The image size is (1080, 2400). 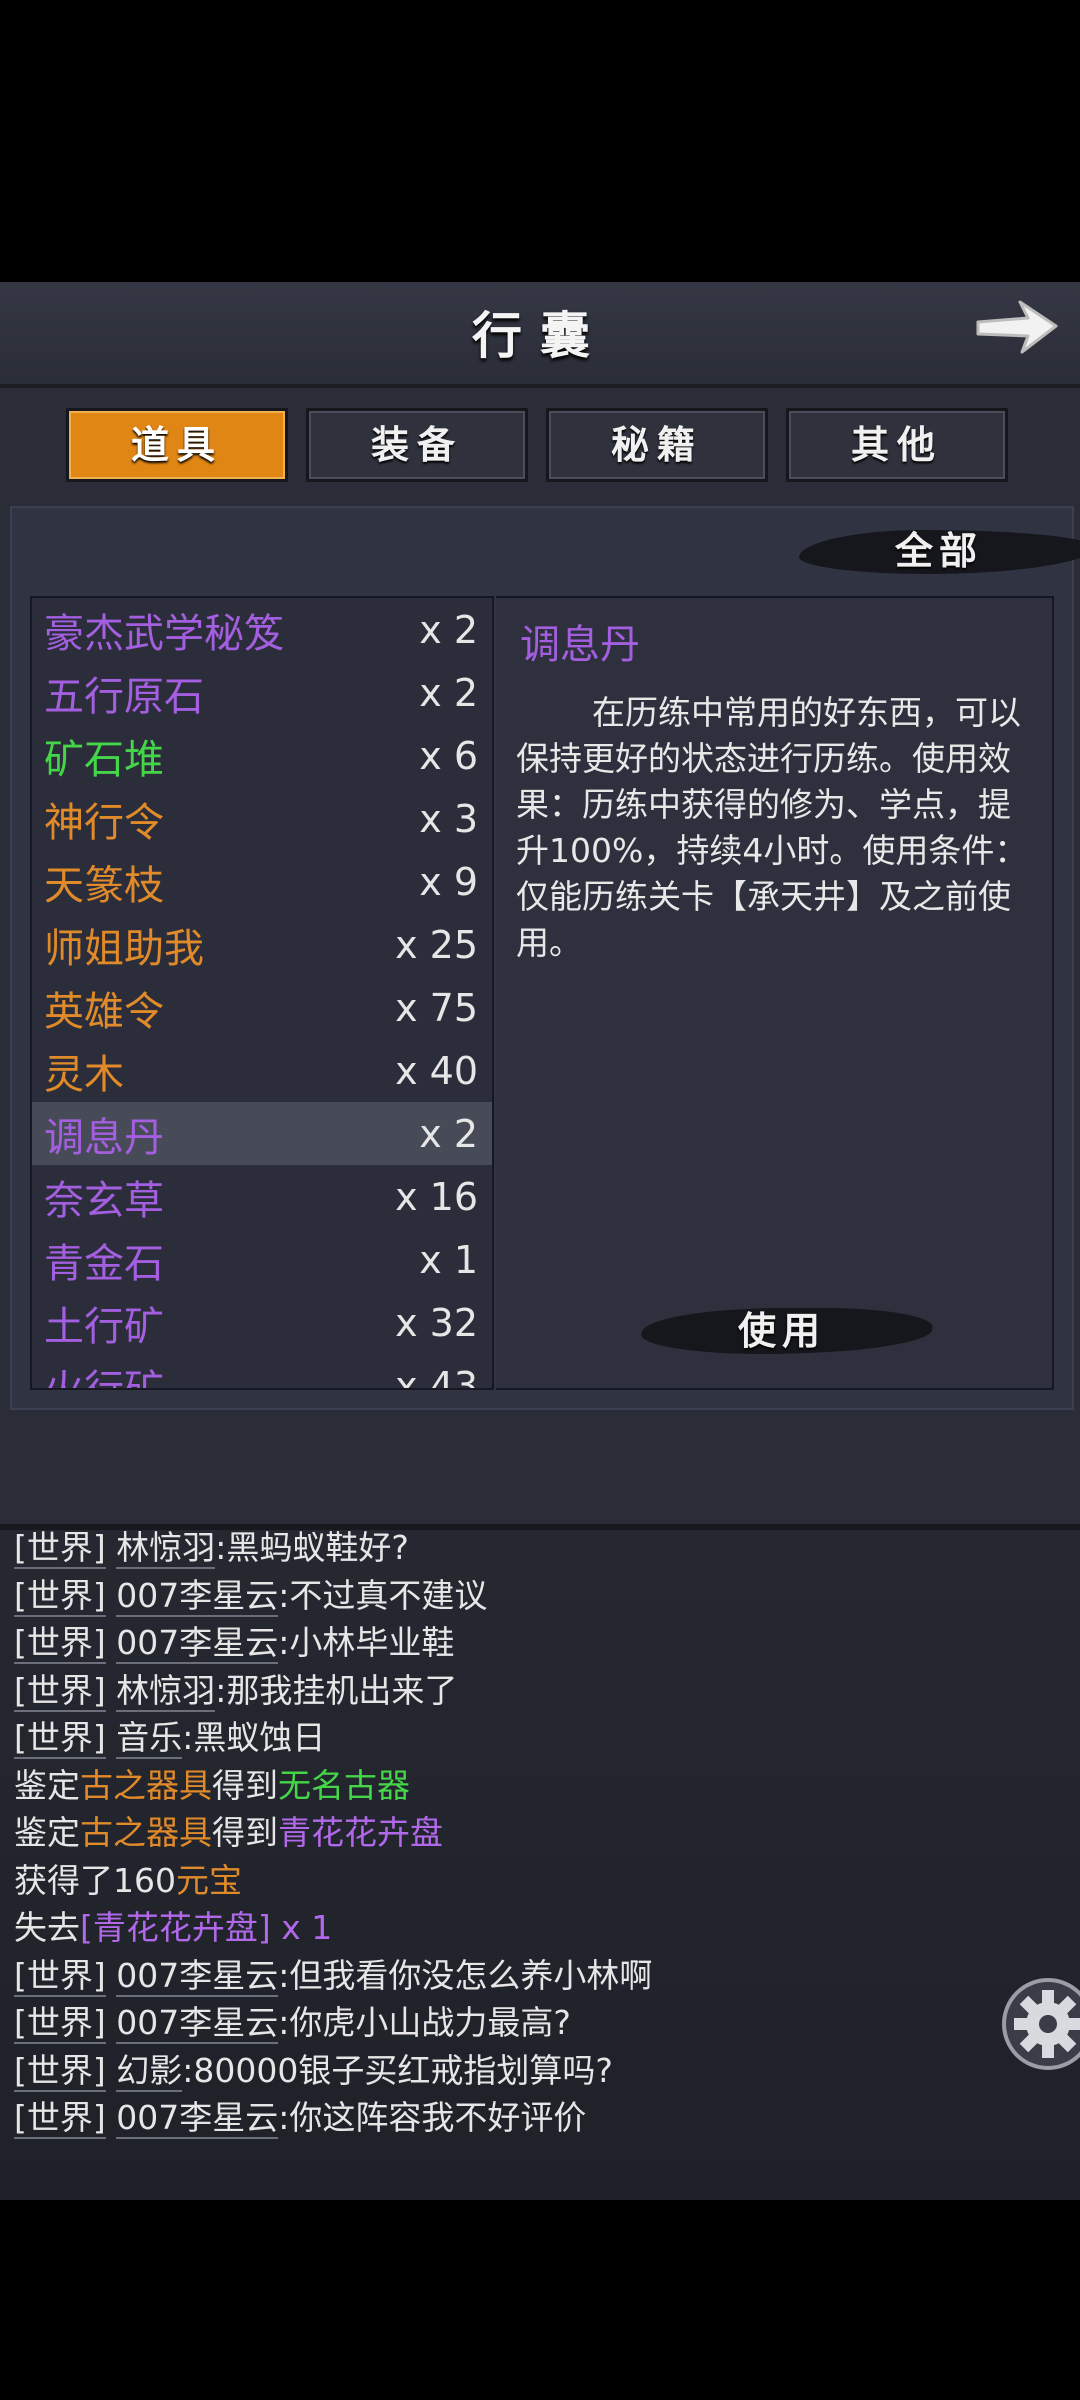 I want to click on chat-line: [世界] 007李星云:你这阵容我不好评价, so click(x=504, y=2118).